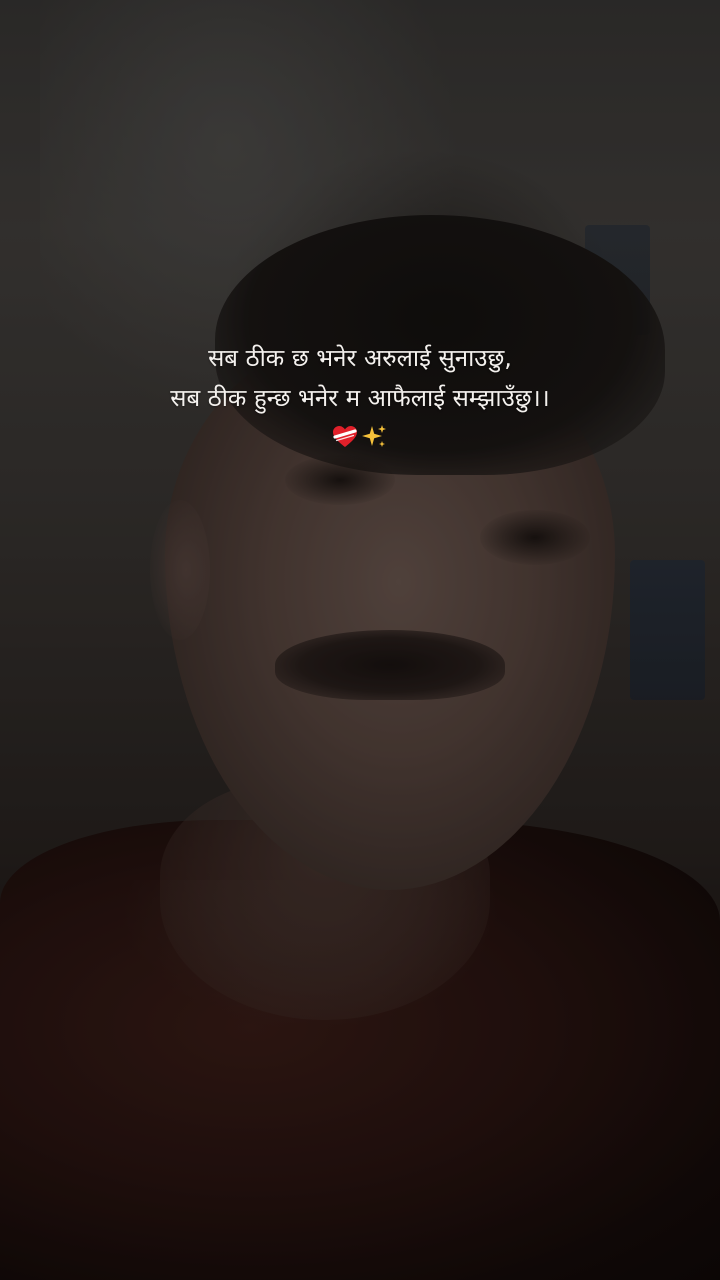  Describe the element at coordinates (360, 358) in the screenshot. I see `caption-line-1: सब ठीक छ भनेर अरुलाई सुनाउछु,` at that location.